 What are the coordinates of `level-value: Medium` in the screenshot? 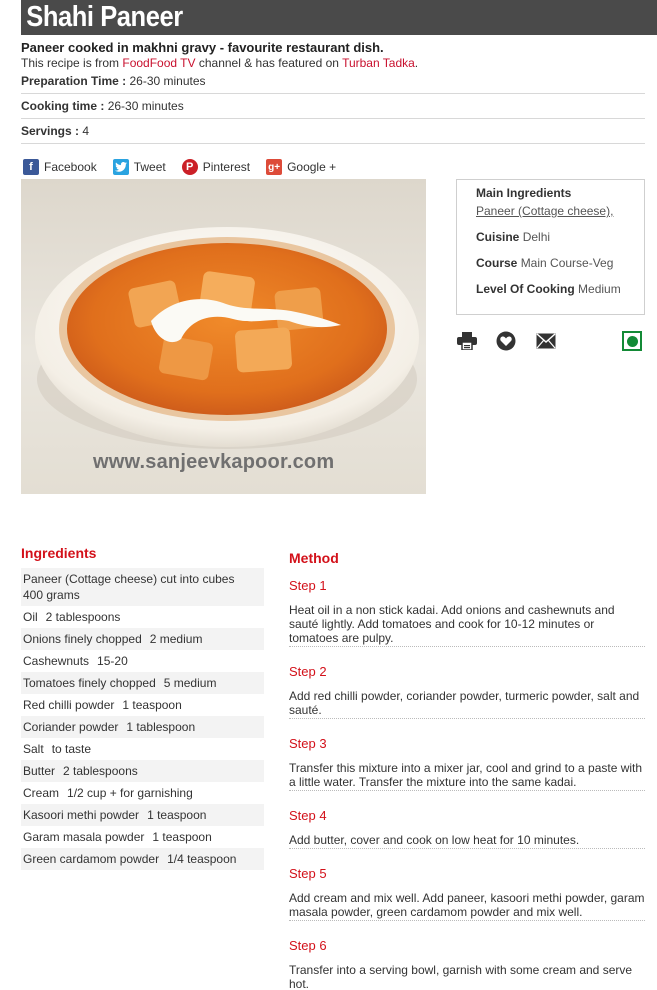 It's located at (599, 289).